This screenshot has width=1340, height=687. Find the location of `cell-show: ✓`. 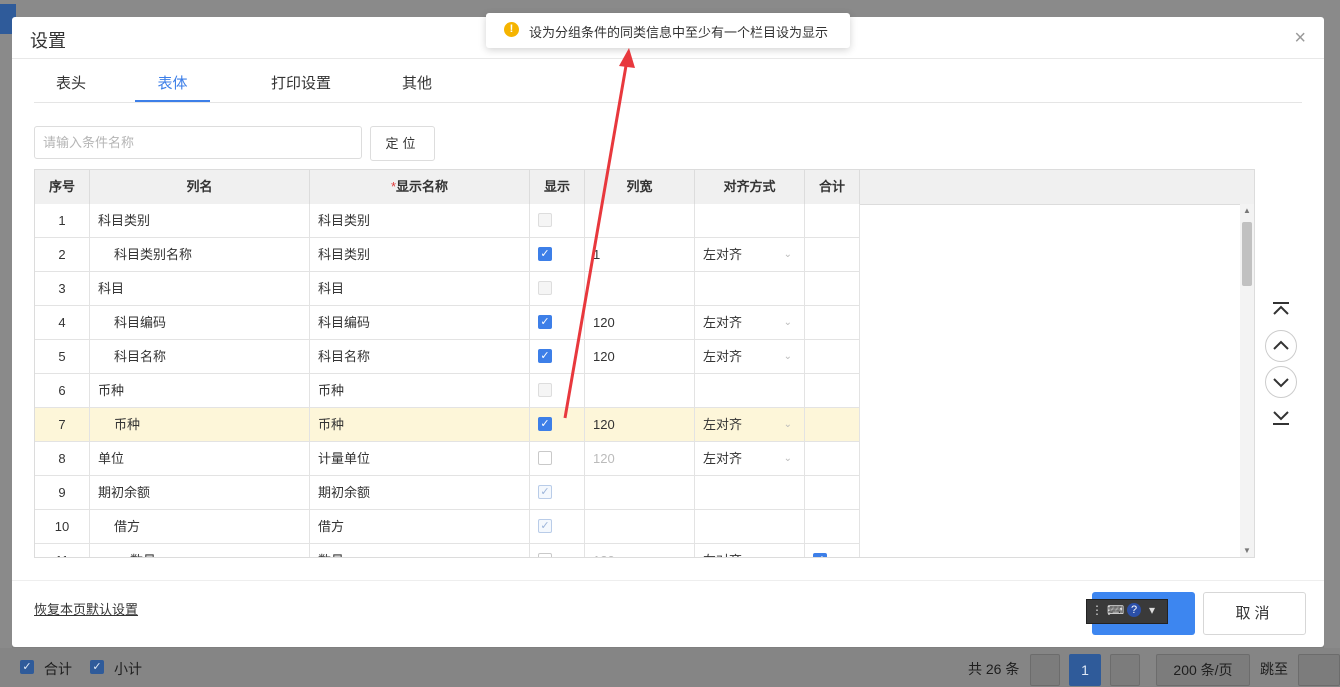

cell-show: ✓ is located at coordinates (557, 356).